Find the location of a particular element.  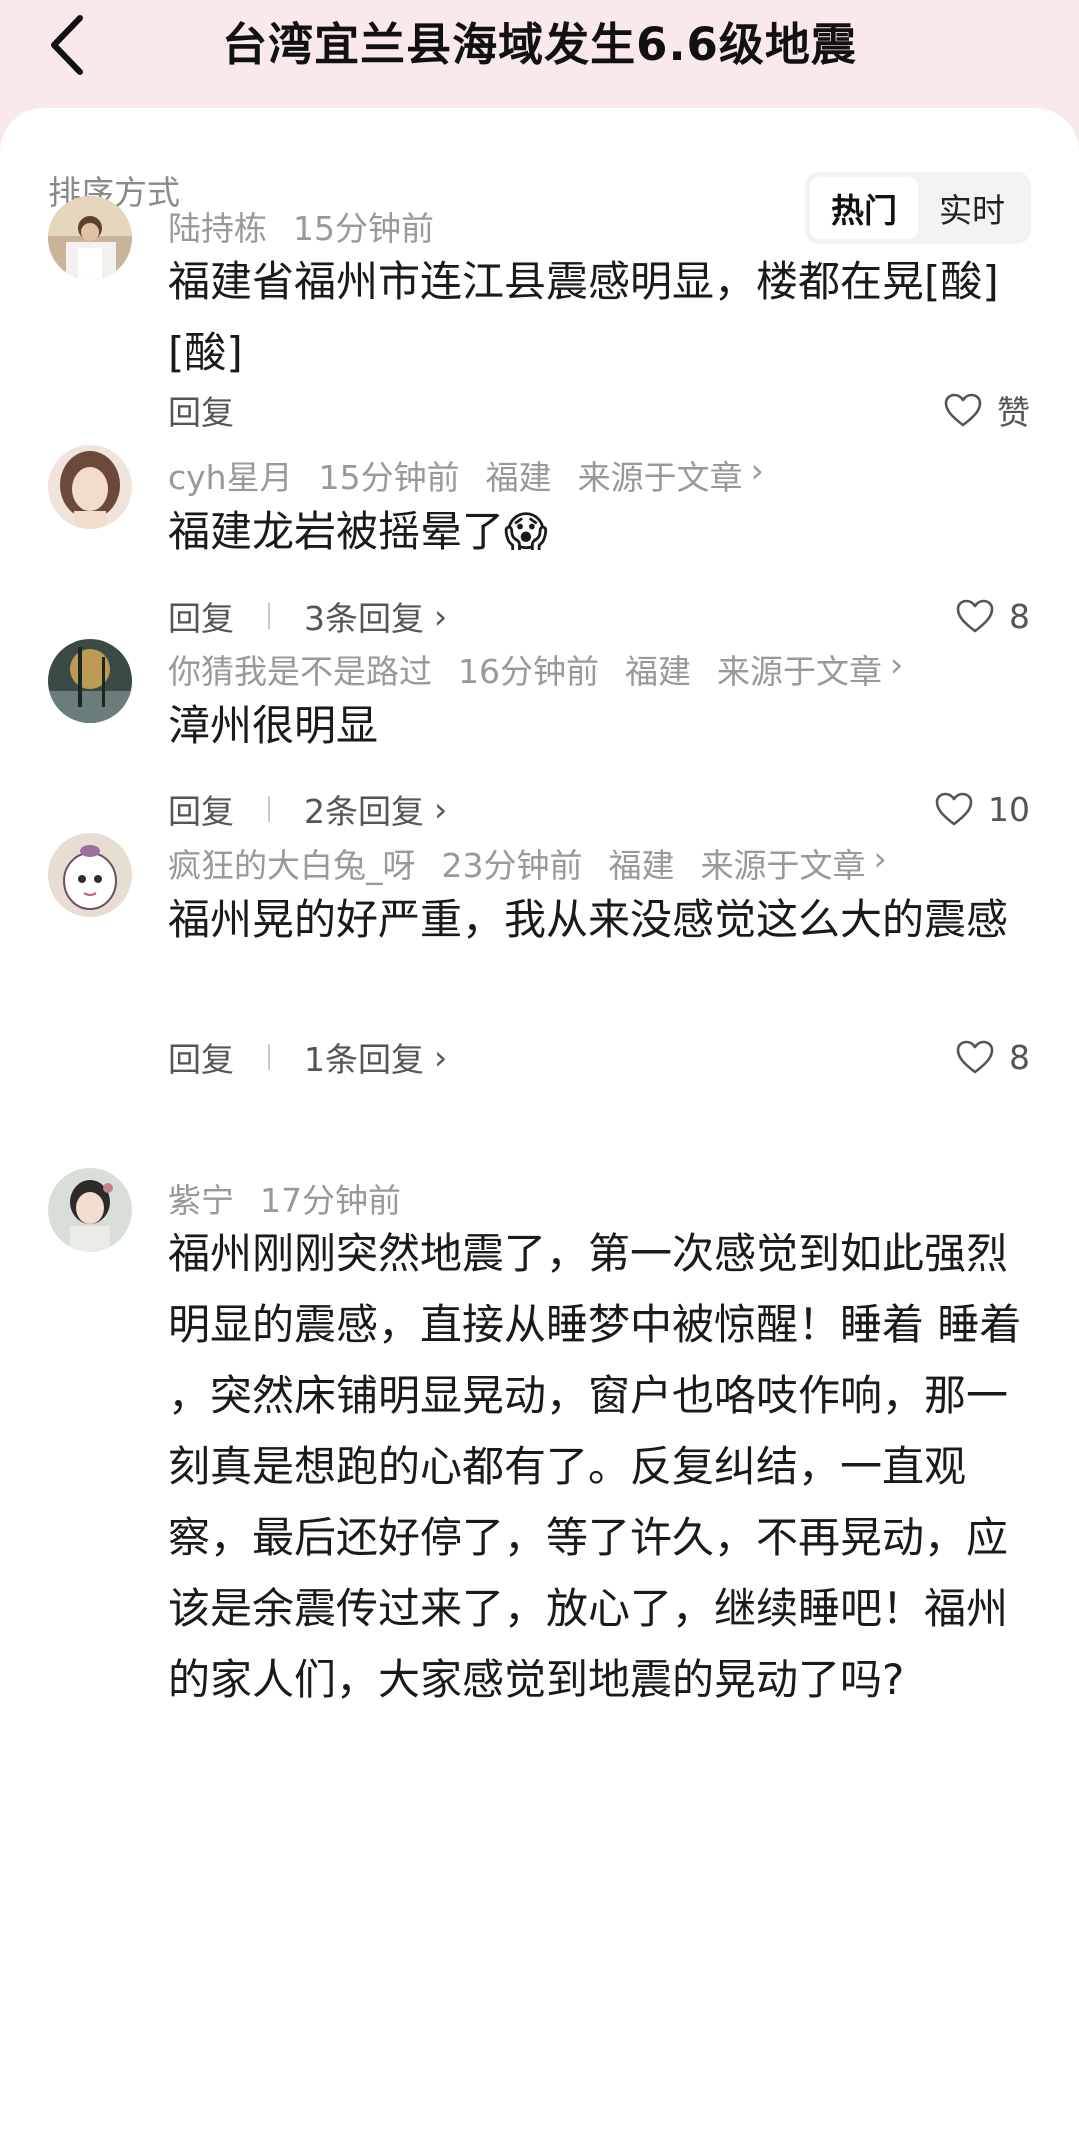

comment-item: 陆持栋 15分钟前 福建省福州市连江县震感明显，楼都在晃[酸][酸] 回复 赞 is located at coordinates (539, 314).